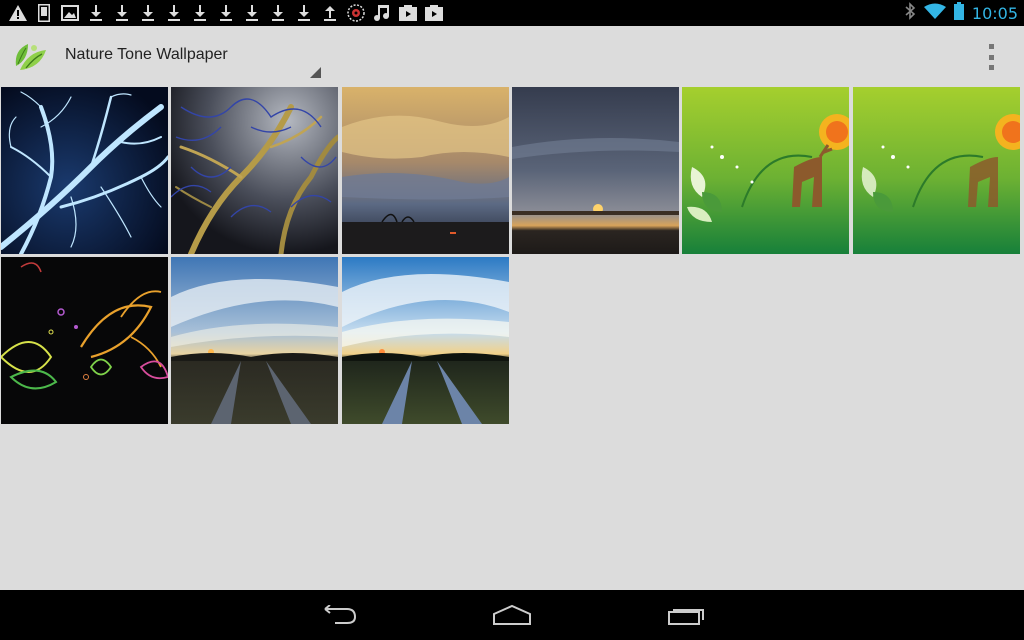 This screenshot has width=1024, height=640. I want to click on notification-icons, so click(226, 13).